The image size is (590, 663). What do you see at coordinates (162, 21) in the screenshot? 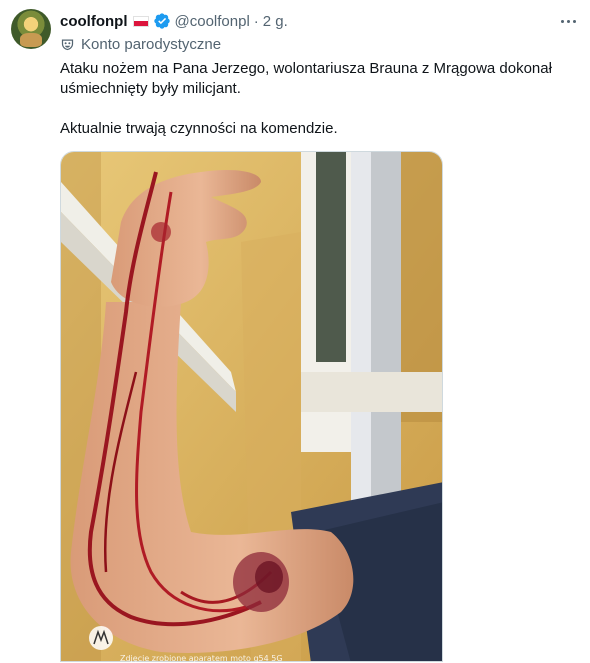
I see `verified-badge-icon` at bounding box center [162, 21].